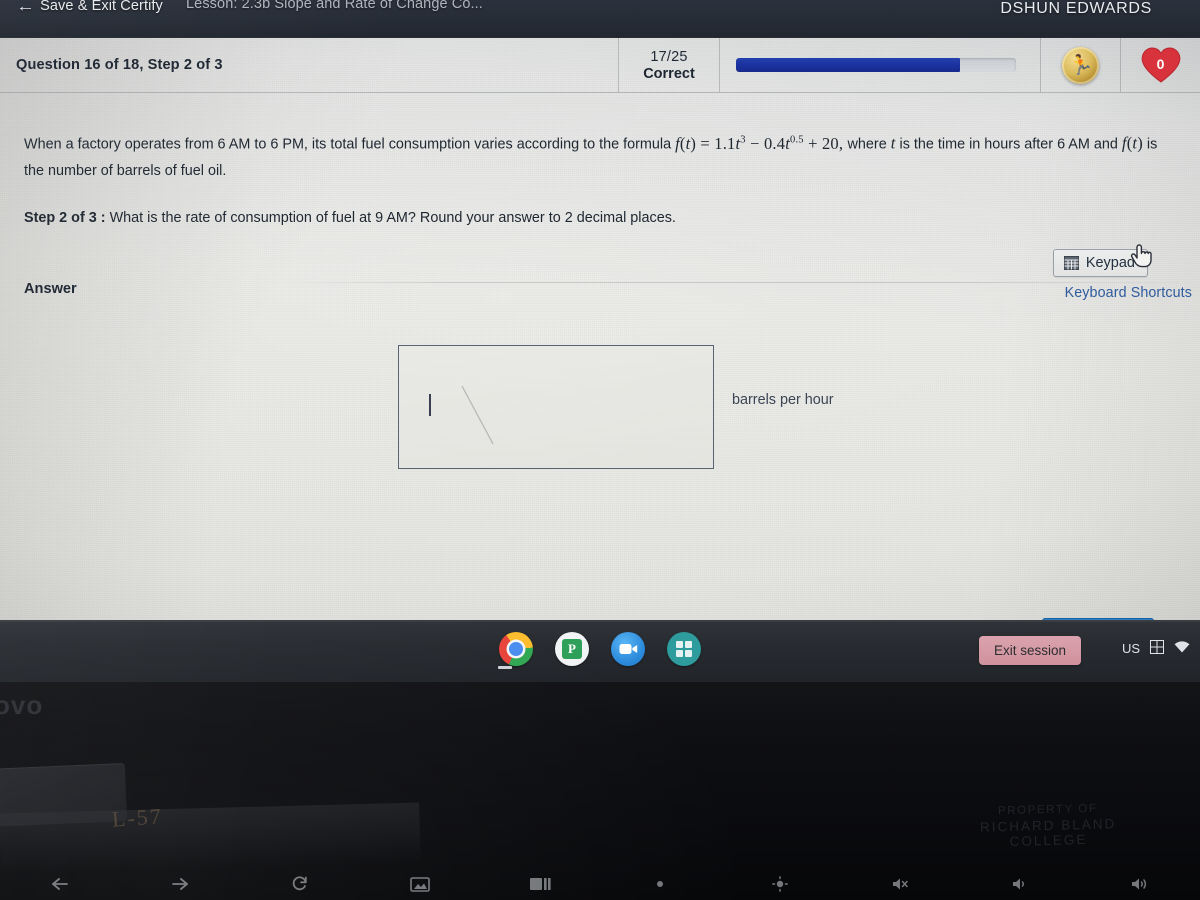 Image resolution: width=1200 pixels, height=900 pixels. I want to click on brightness-down-key, so click(660, 884).